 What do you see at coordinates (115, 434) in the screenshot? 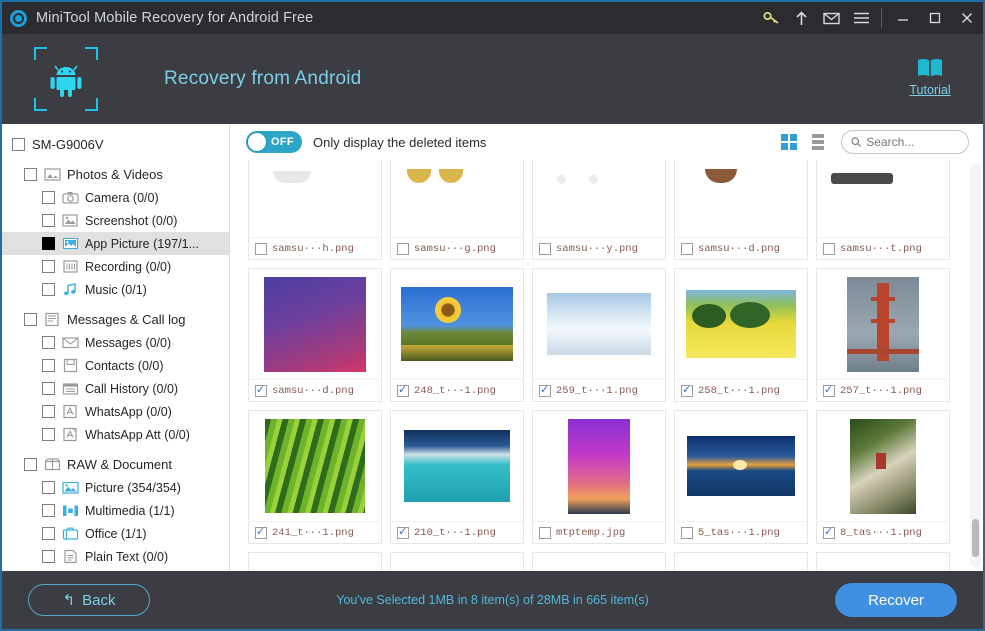
I see `sidebar-item-whatsapp: WhatsApp Att (0/0)` at bounding box center [115, 434].